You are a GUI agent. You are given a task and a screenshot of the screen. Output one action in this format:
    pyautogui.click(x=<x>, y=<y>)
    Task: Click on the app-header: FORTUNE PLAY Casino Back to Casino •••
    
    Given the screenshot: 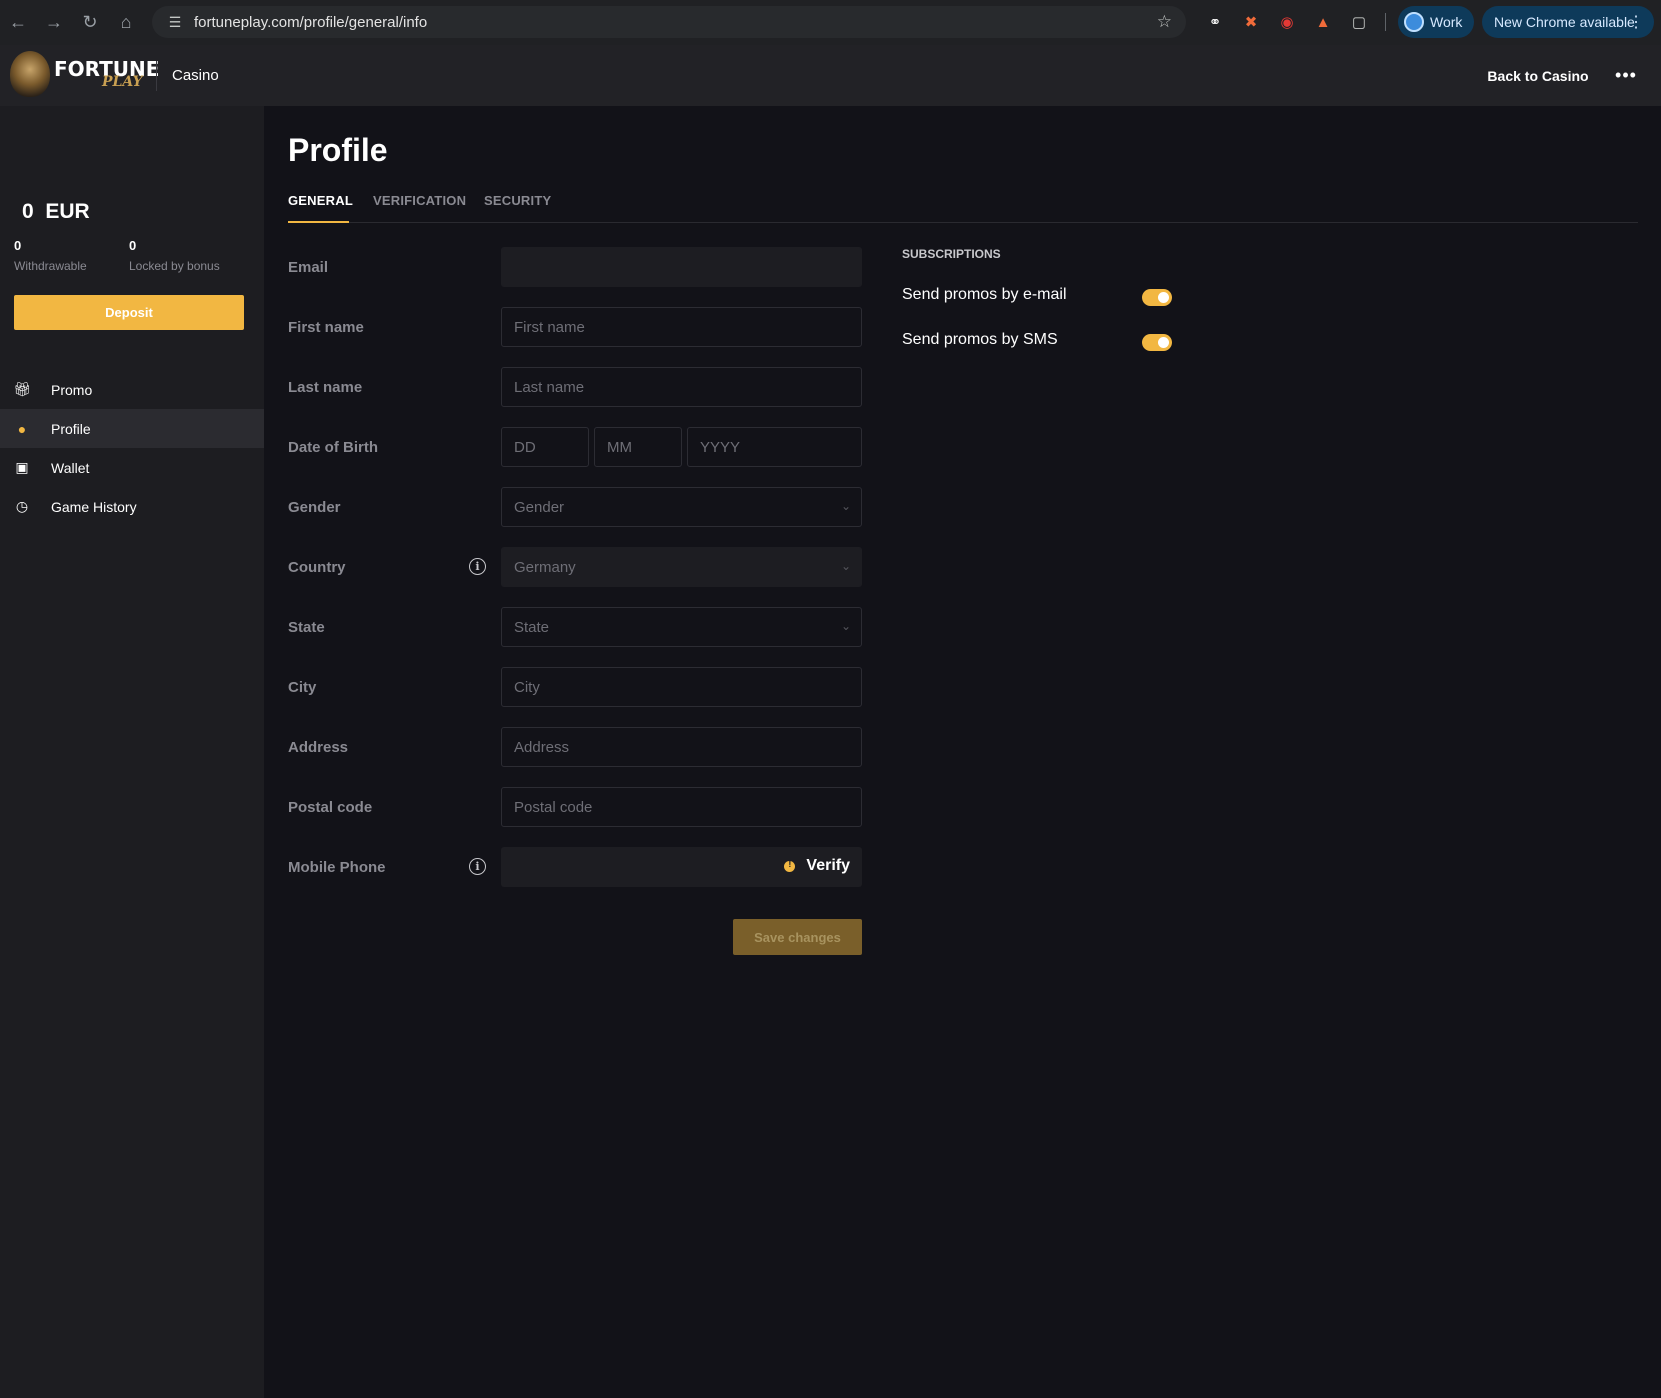 What is the action you would take?
    pyautogui.click(x=830, y=75)
    